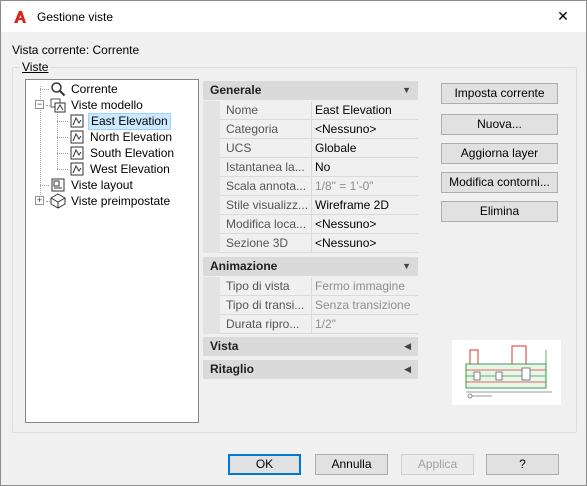  What do you see at coordinates (365, 186) in the screenshot?
I see `property-value: 1/8" = 1'-0"` at bounding box center [365, 186].